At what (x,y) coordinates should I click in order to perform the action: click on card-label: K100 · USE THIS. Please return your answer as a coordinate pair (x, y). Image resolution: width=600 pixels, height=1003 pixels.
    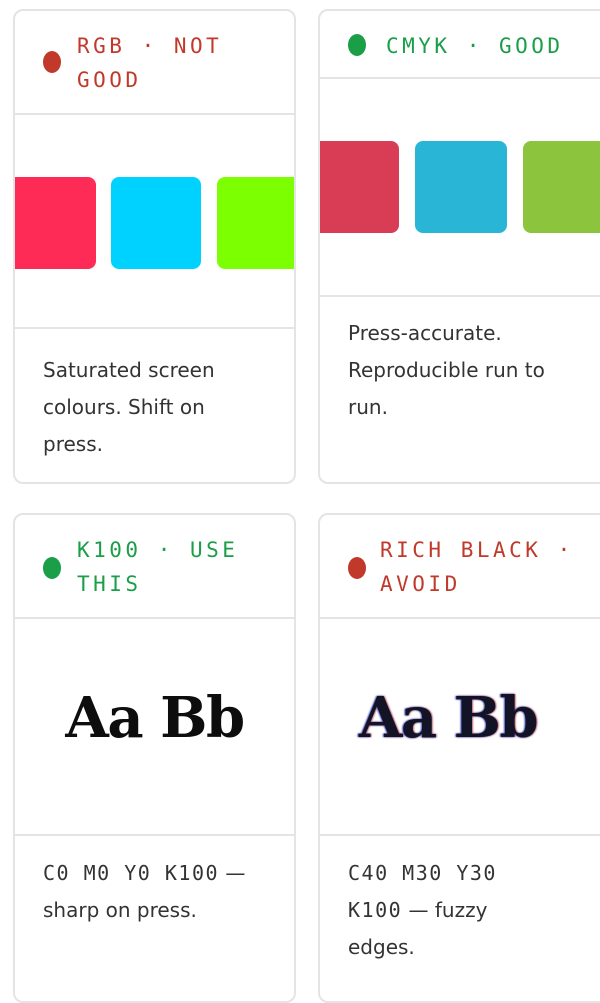
    Looking at the image, I should click on (158, 567).